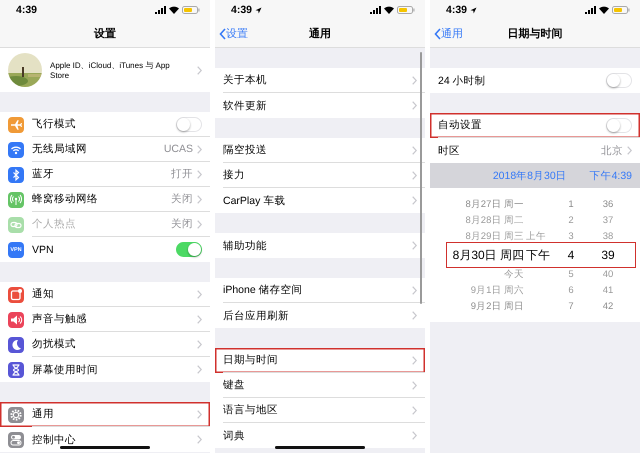 This screenshot has height=453, width=640. I want to click on picker-date: 9月1日 周六, so click(497, 290).